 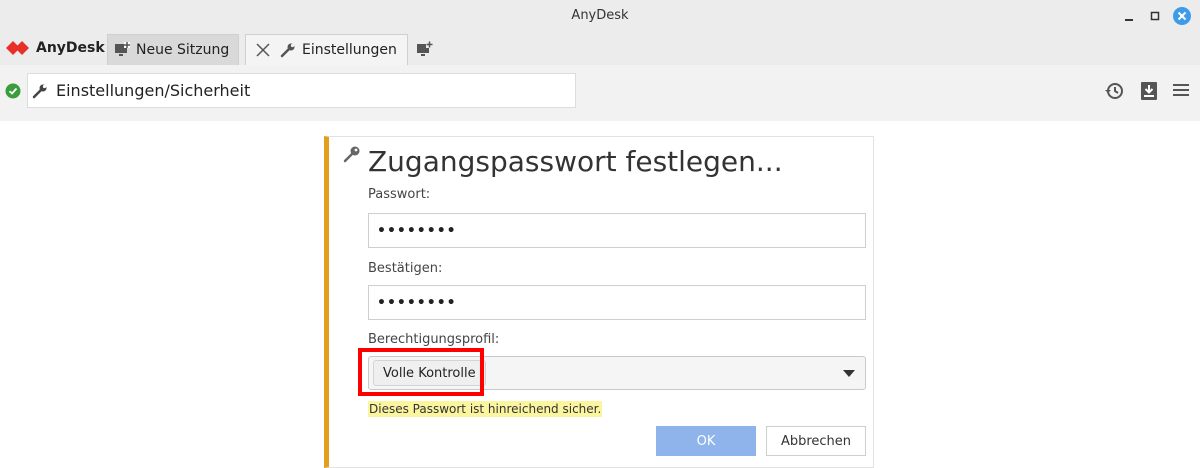 I want to click on address-text: Einstellungen/Sicherheit, so click(x=153, y=90).